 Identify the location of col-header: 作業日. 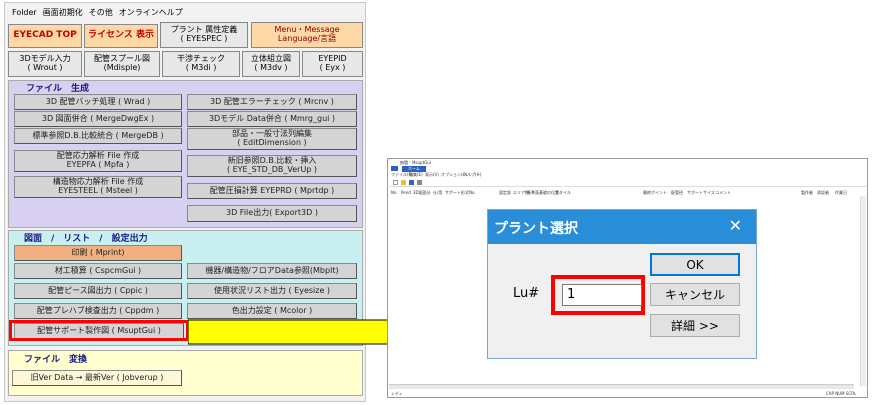
(841, 192).